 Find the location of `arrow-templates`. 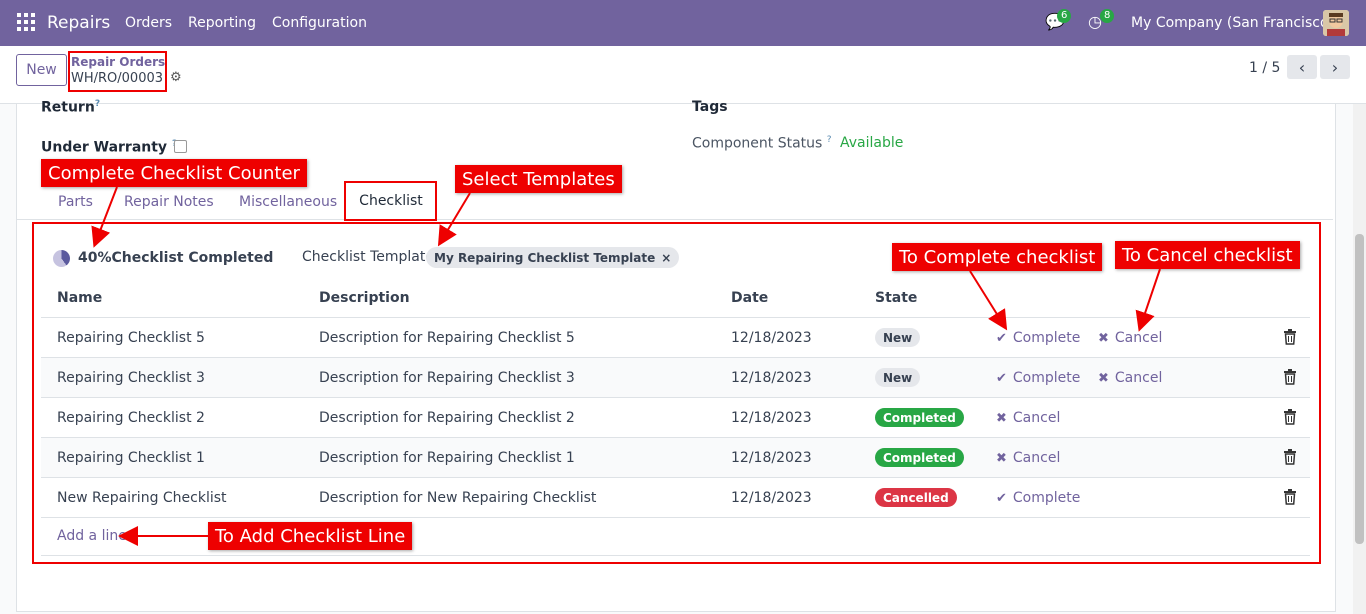

arrow-templates is located at coordinates (454, 219).